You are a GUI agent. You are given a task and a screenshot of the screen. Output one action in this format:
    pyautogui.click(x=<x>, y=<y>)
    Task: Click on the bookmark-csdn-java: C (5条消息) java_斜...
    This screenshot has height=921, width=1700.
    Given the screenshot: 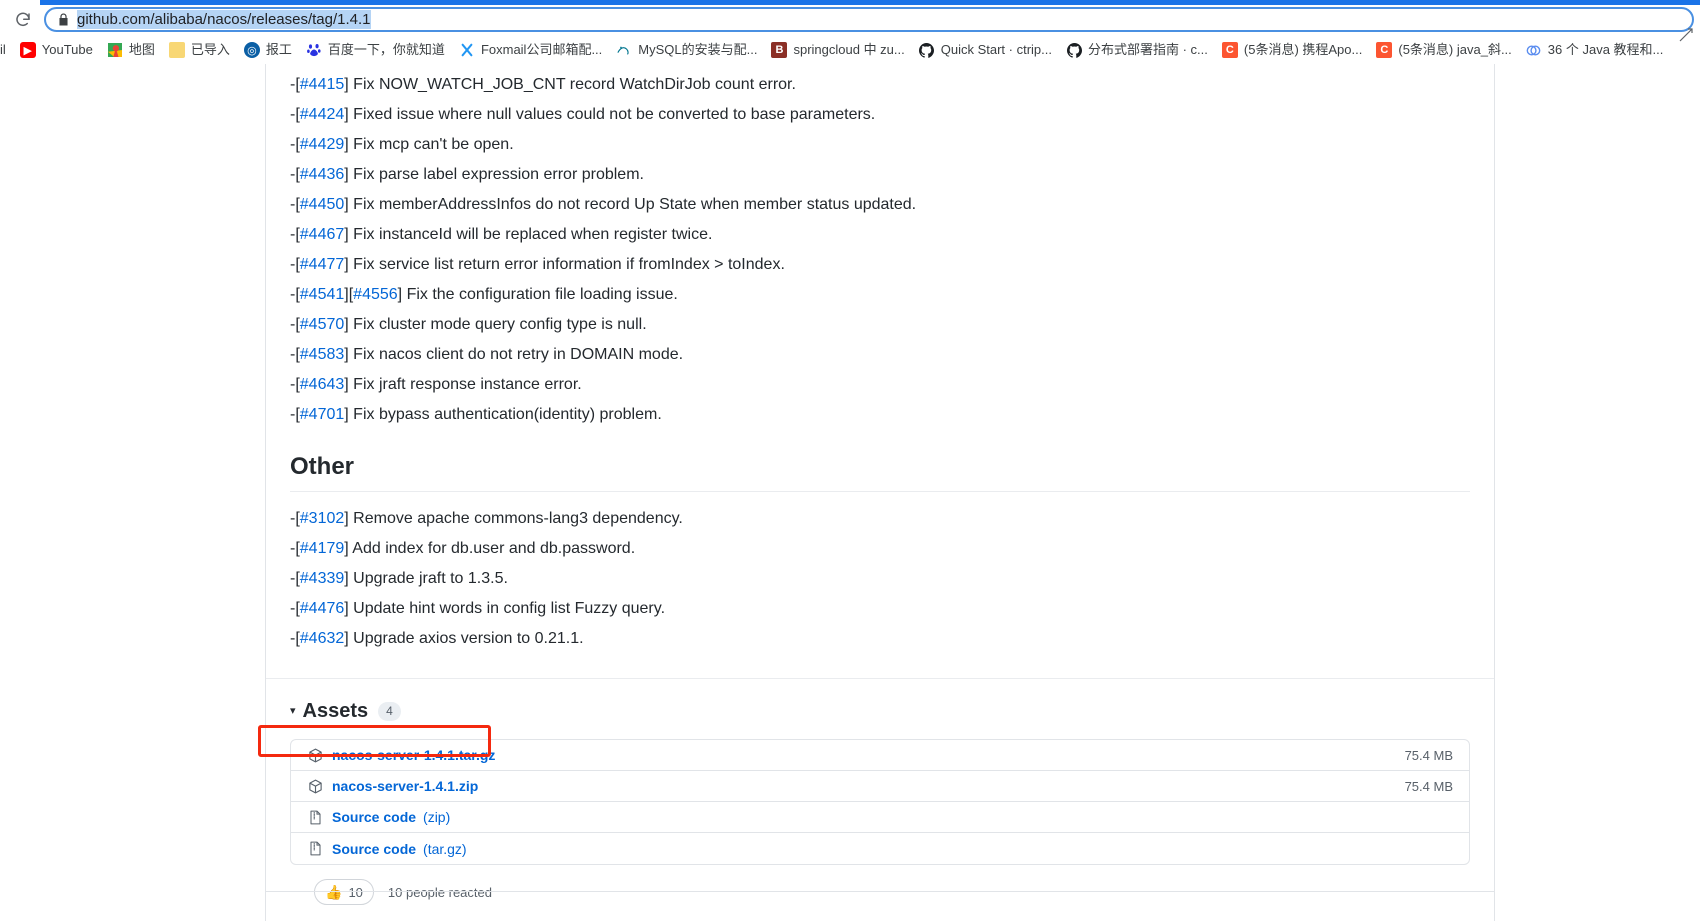 What is the action you would take?
    pyautogui.click(x=1443, y=50)
    